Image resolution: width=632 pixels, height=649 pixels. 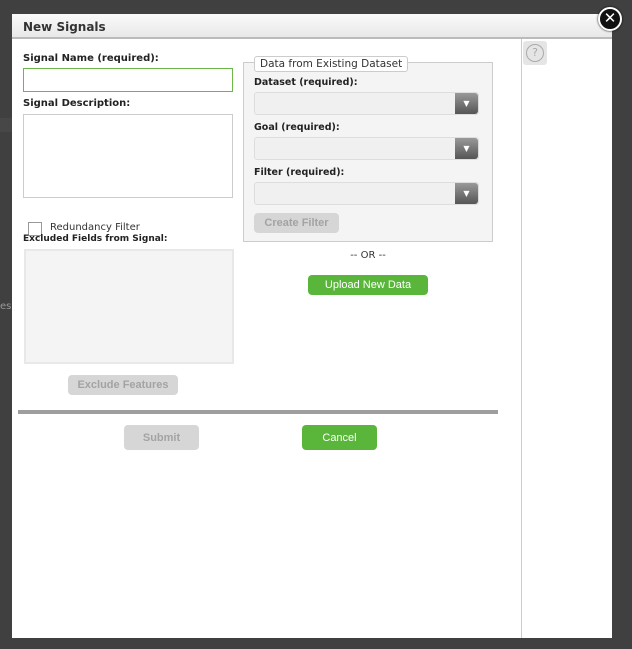 I want to click on dialog-titlebar: New Signals, so click(x=312, y=26).